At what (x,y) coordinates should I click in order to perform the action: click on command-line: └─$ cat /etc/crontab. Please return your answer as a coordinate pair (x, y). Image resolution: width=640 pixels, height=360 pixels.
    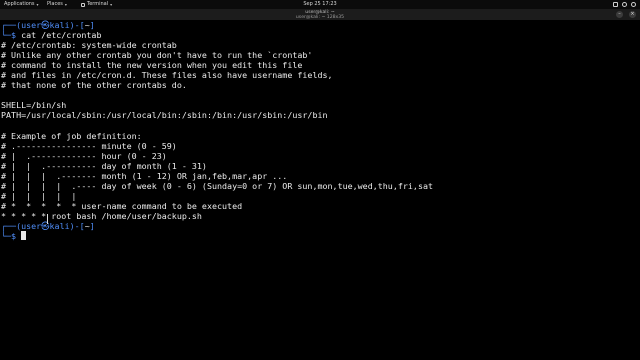
    Looking at the image, I should click on (320, 35).